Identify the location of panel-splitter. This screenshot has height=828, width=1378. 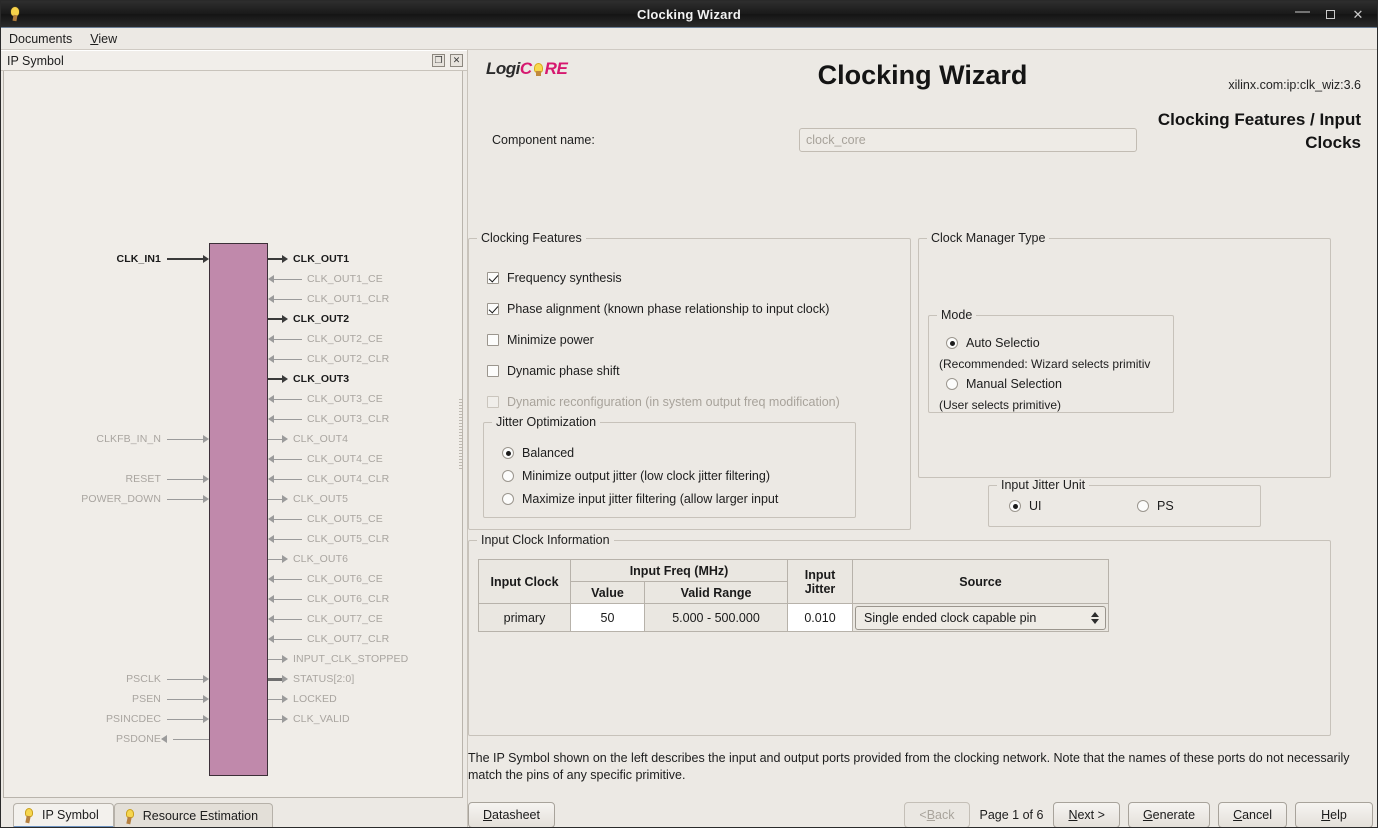
(460, 434).